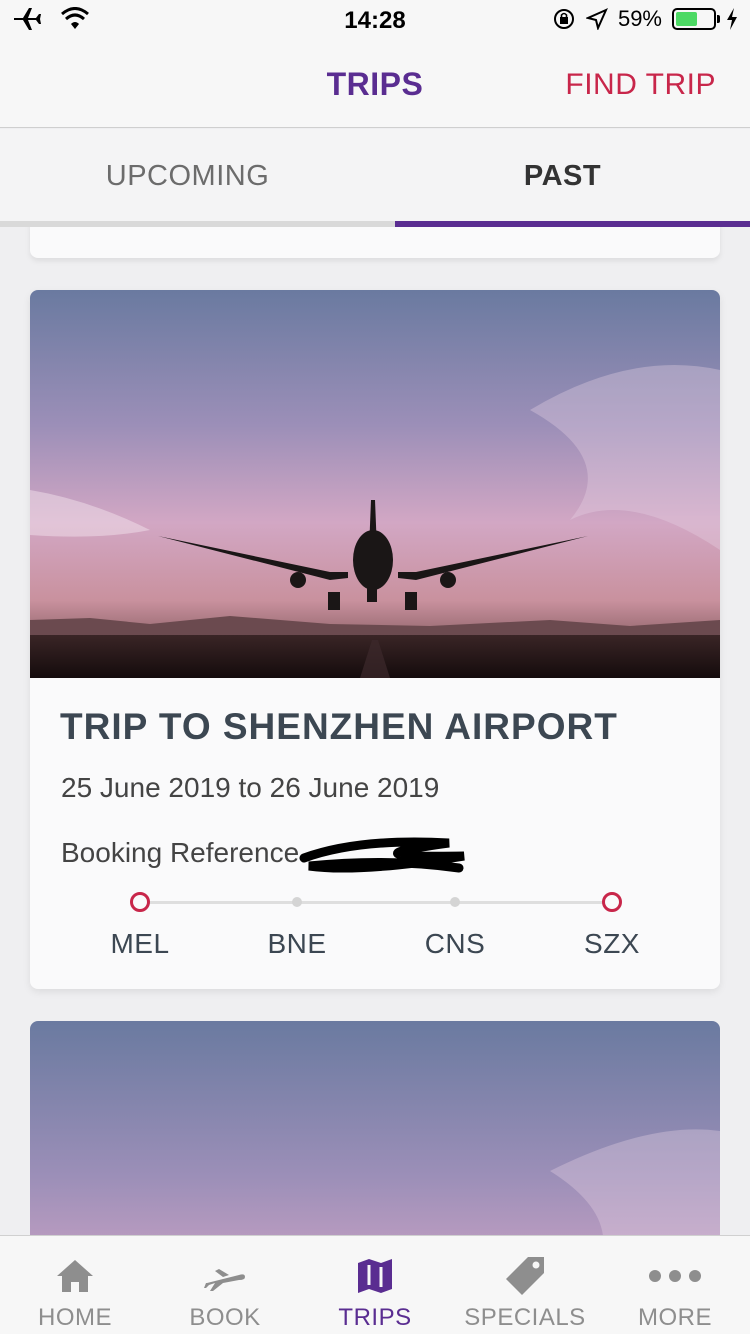 The image size is (750, 1334). I want to click on tabbar-item-trips: TRIPS, so click(375, 1285).